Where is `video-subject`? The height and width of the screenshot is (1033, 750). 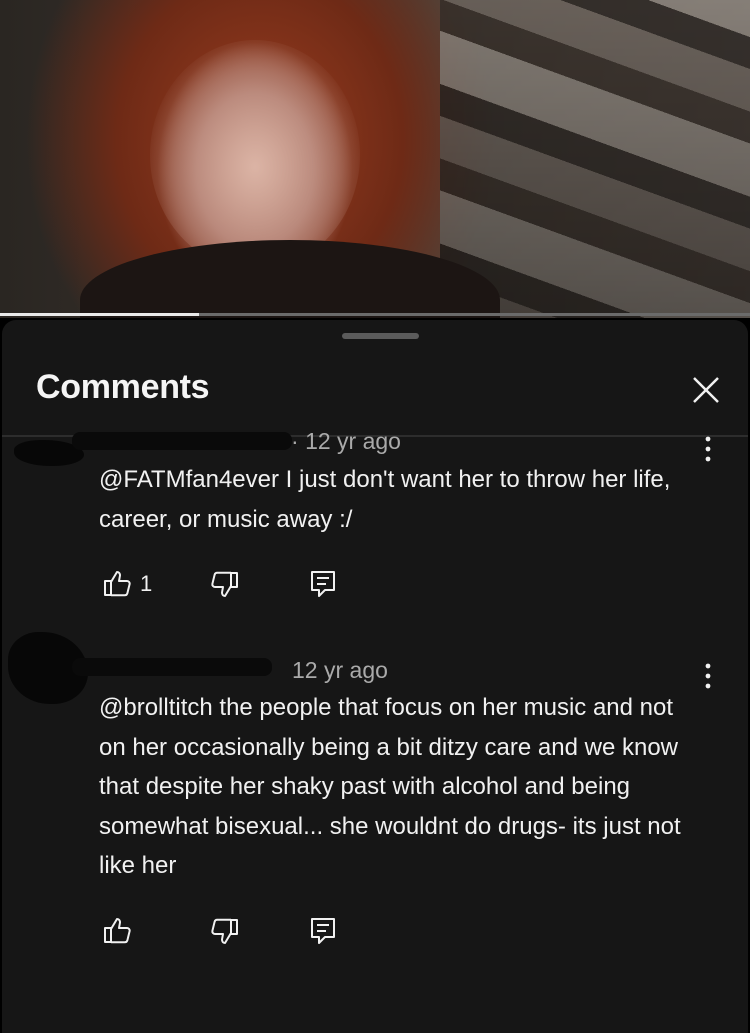
video-subject is located at coordinates (255, 155).